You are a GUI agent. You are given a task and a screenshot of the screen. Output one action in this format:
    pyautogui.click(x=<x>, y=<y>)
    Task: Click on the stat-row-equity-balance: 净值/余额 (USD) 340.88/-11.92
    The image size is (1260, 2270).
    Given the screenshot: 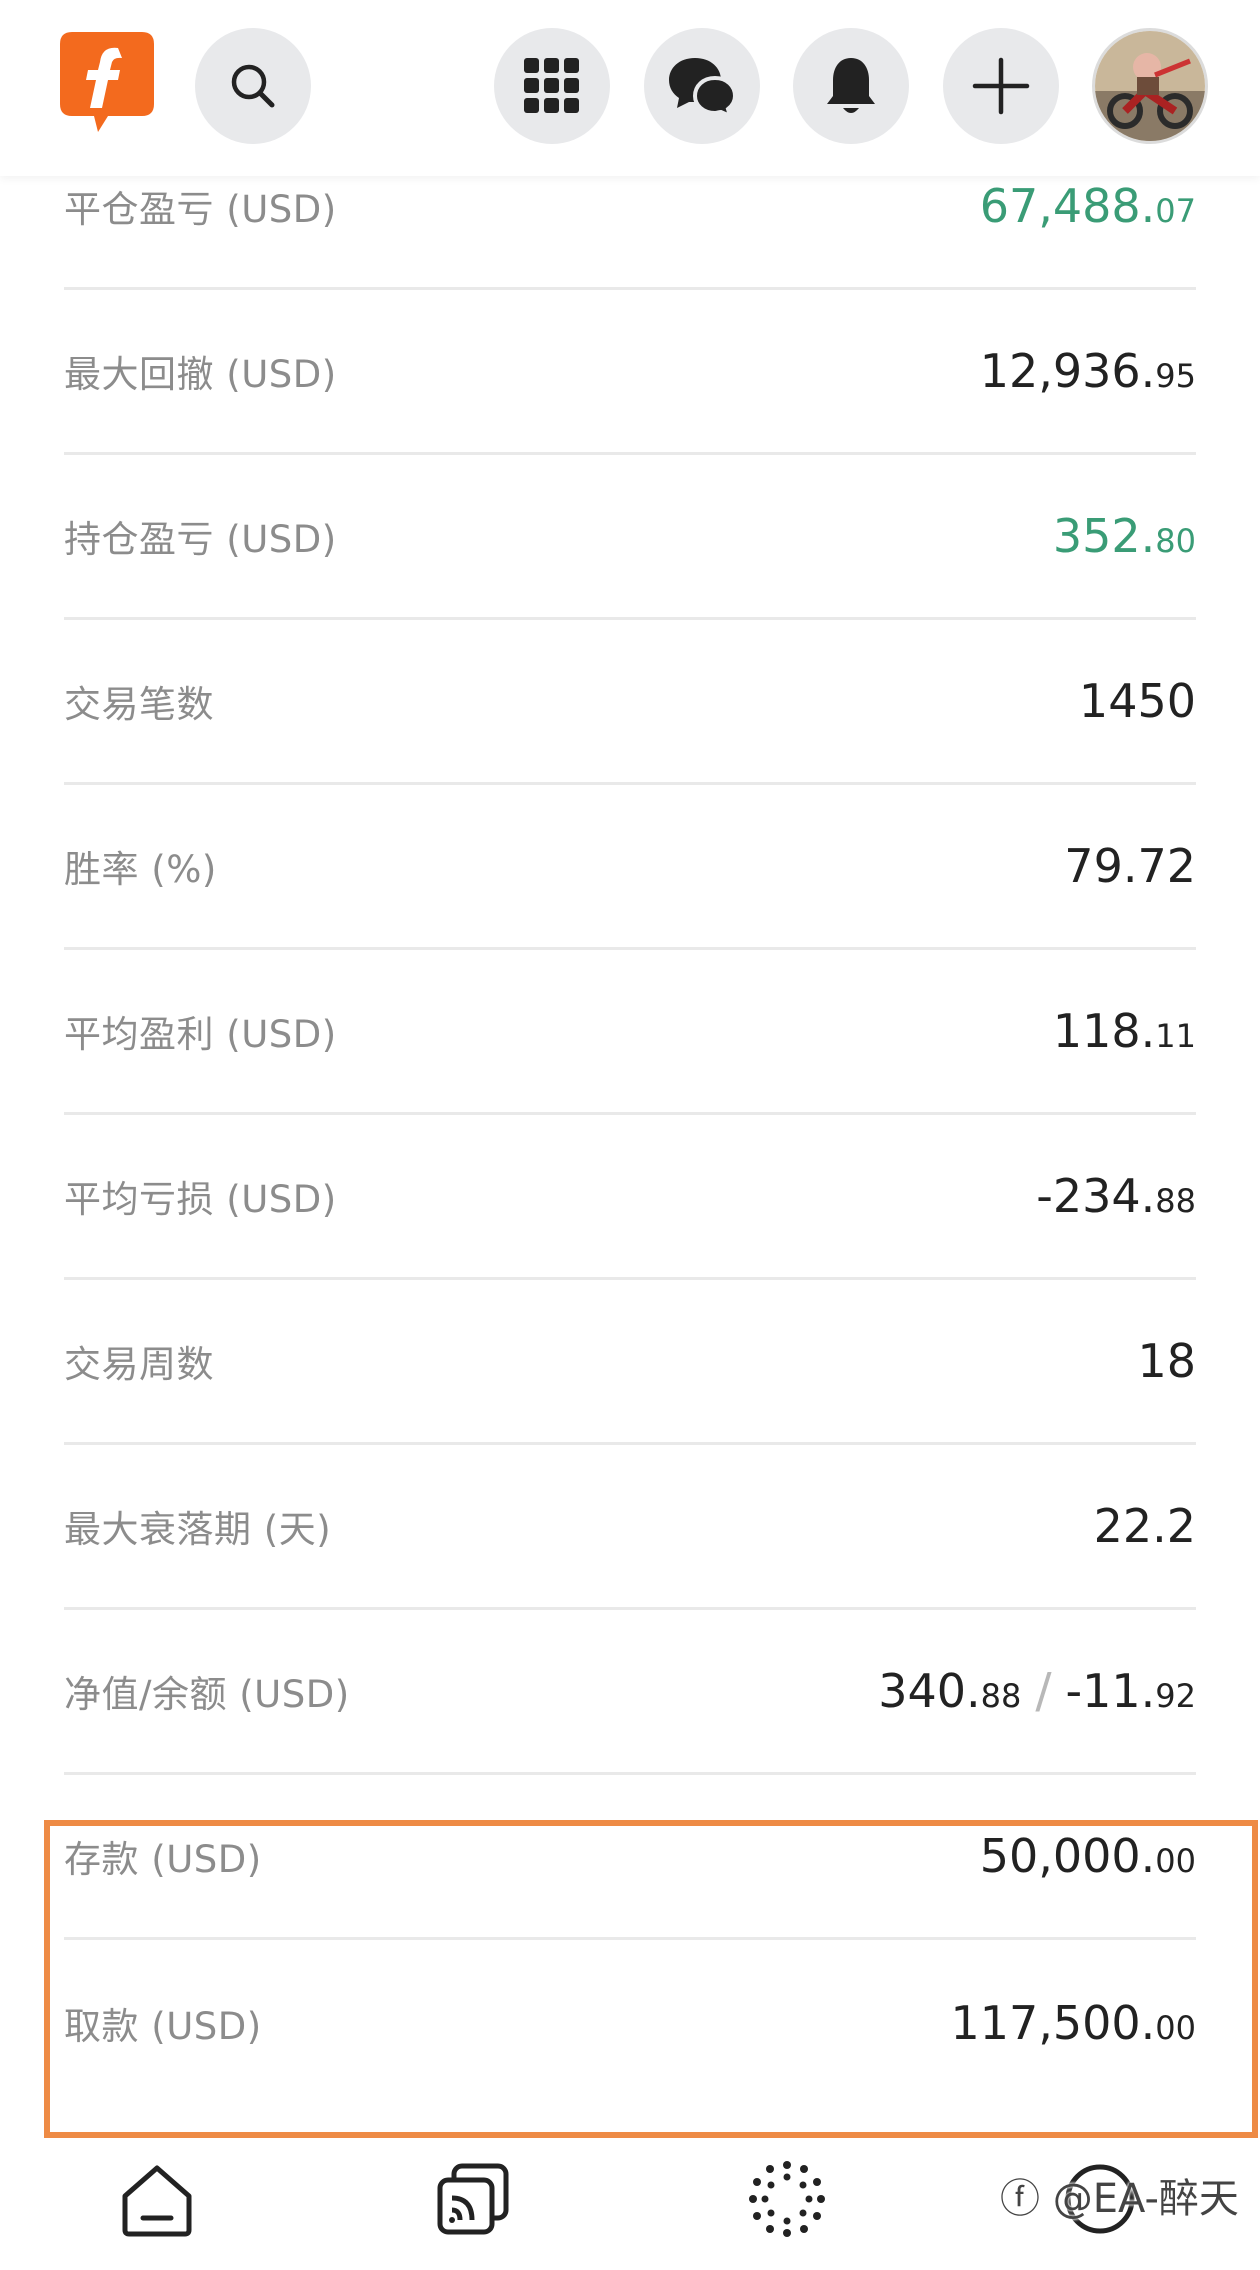 What is the action you would take?
    pyautogui.click(x=630, y=1692)
    